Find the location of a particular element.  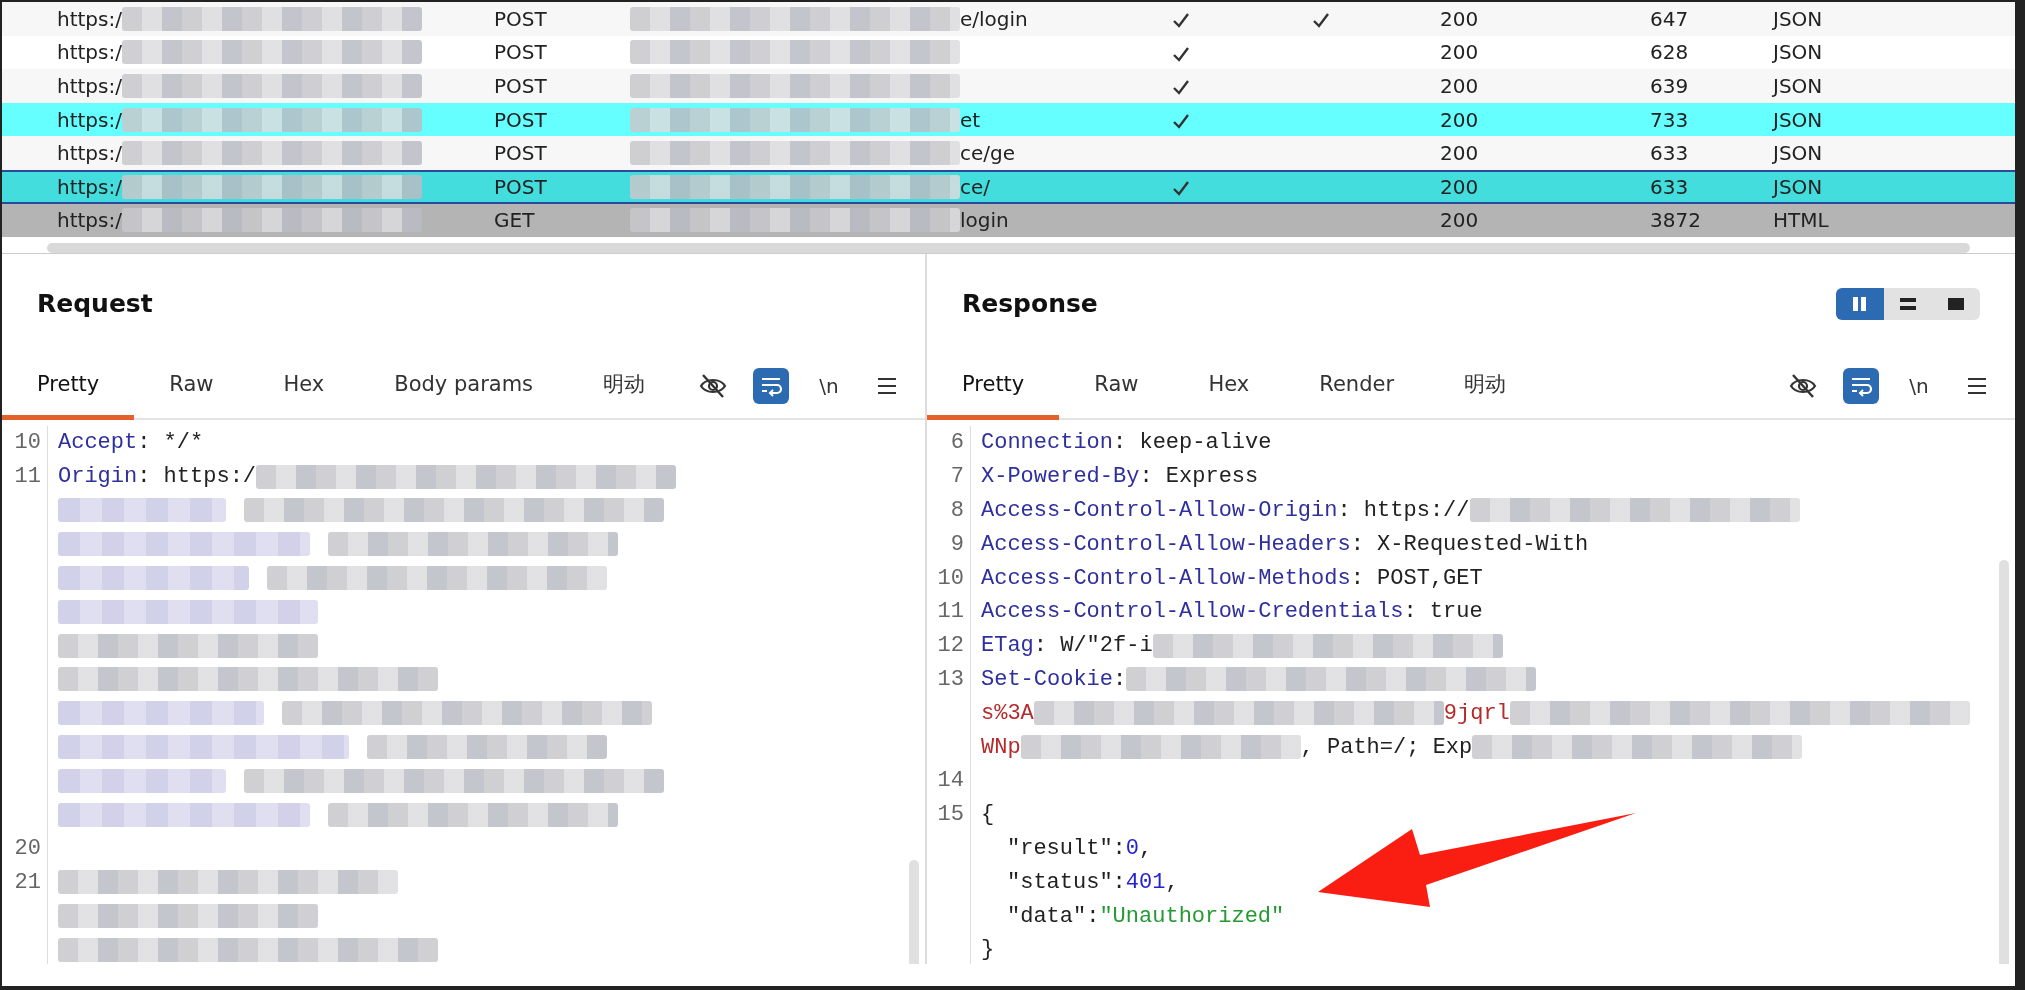

line-number: 6 is located at coordinates (957, 443).